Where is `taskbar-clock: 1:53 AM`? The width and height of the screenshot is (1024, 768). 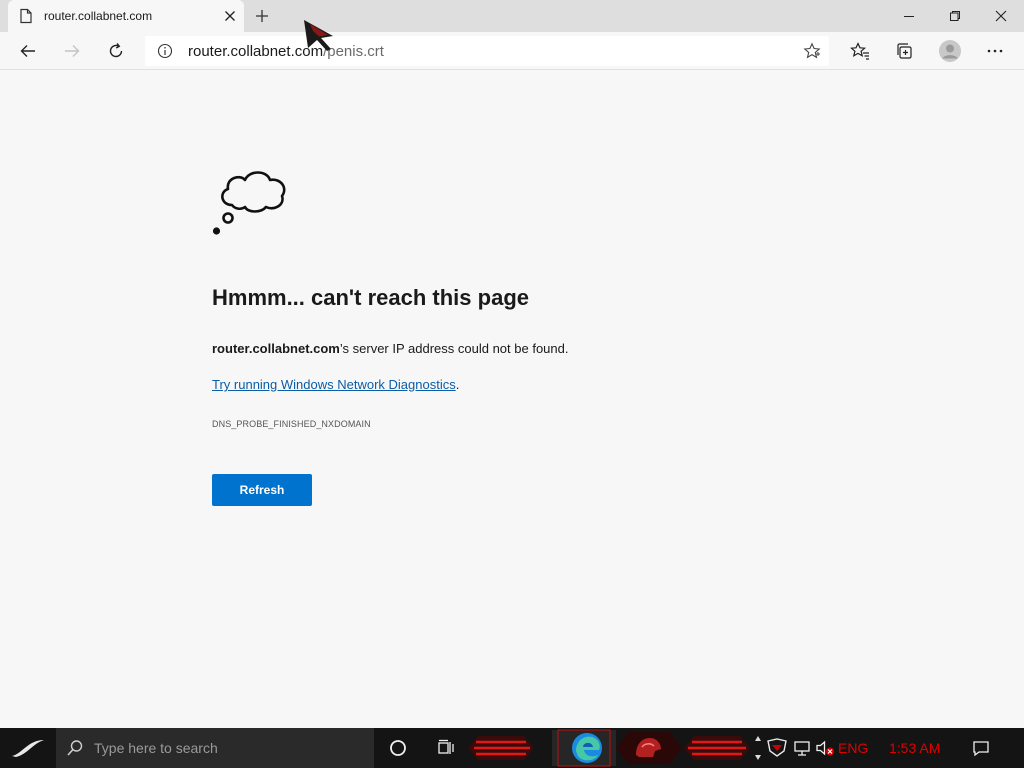
taskbar-clock: 1:53 AM is located at coordinates (914, 748).